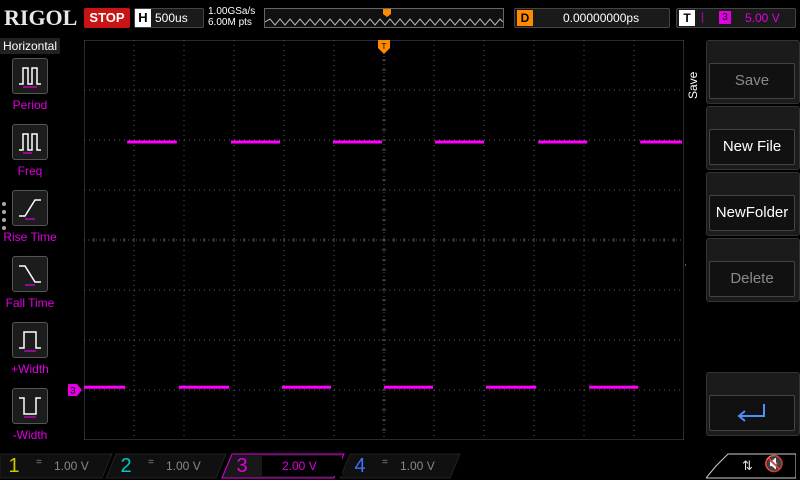 Image resolution: width=800 pixels, height=480 pixels. What do you see at coordinates (143, 18) in the screenshot?
I see `timebase-letter: H` at bounding box center [143, 18].